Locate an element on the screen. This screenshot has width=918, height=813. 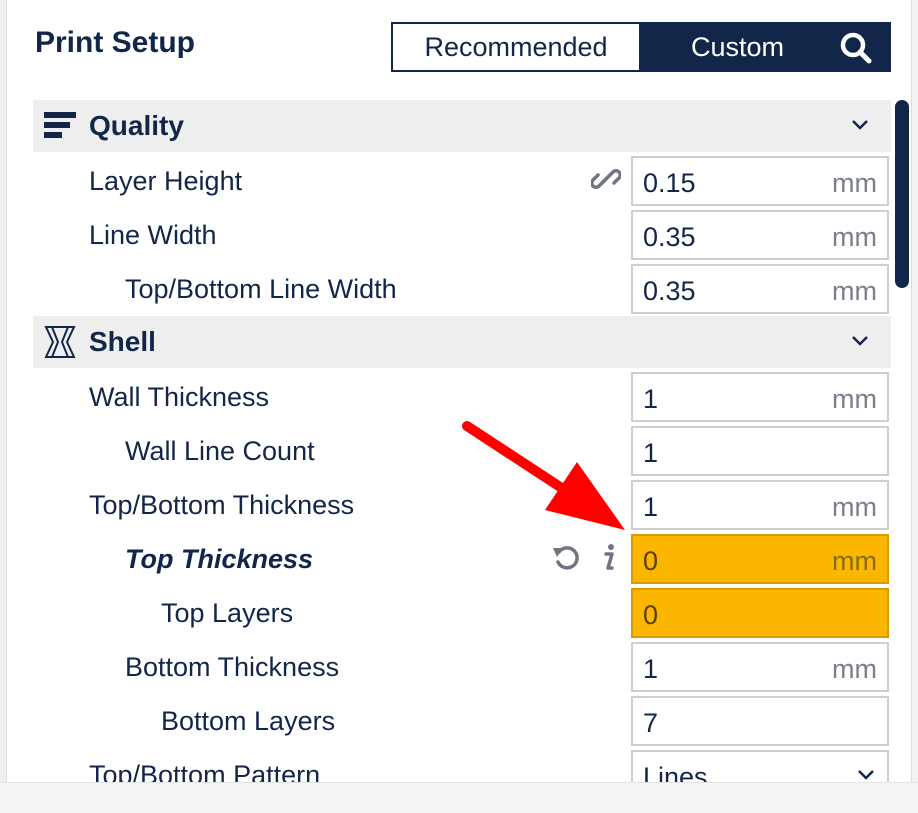
section-label-shell: Shell is located at coordinates (122, 341).